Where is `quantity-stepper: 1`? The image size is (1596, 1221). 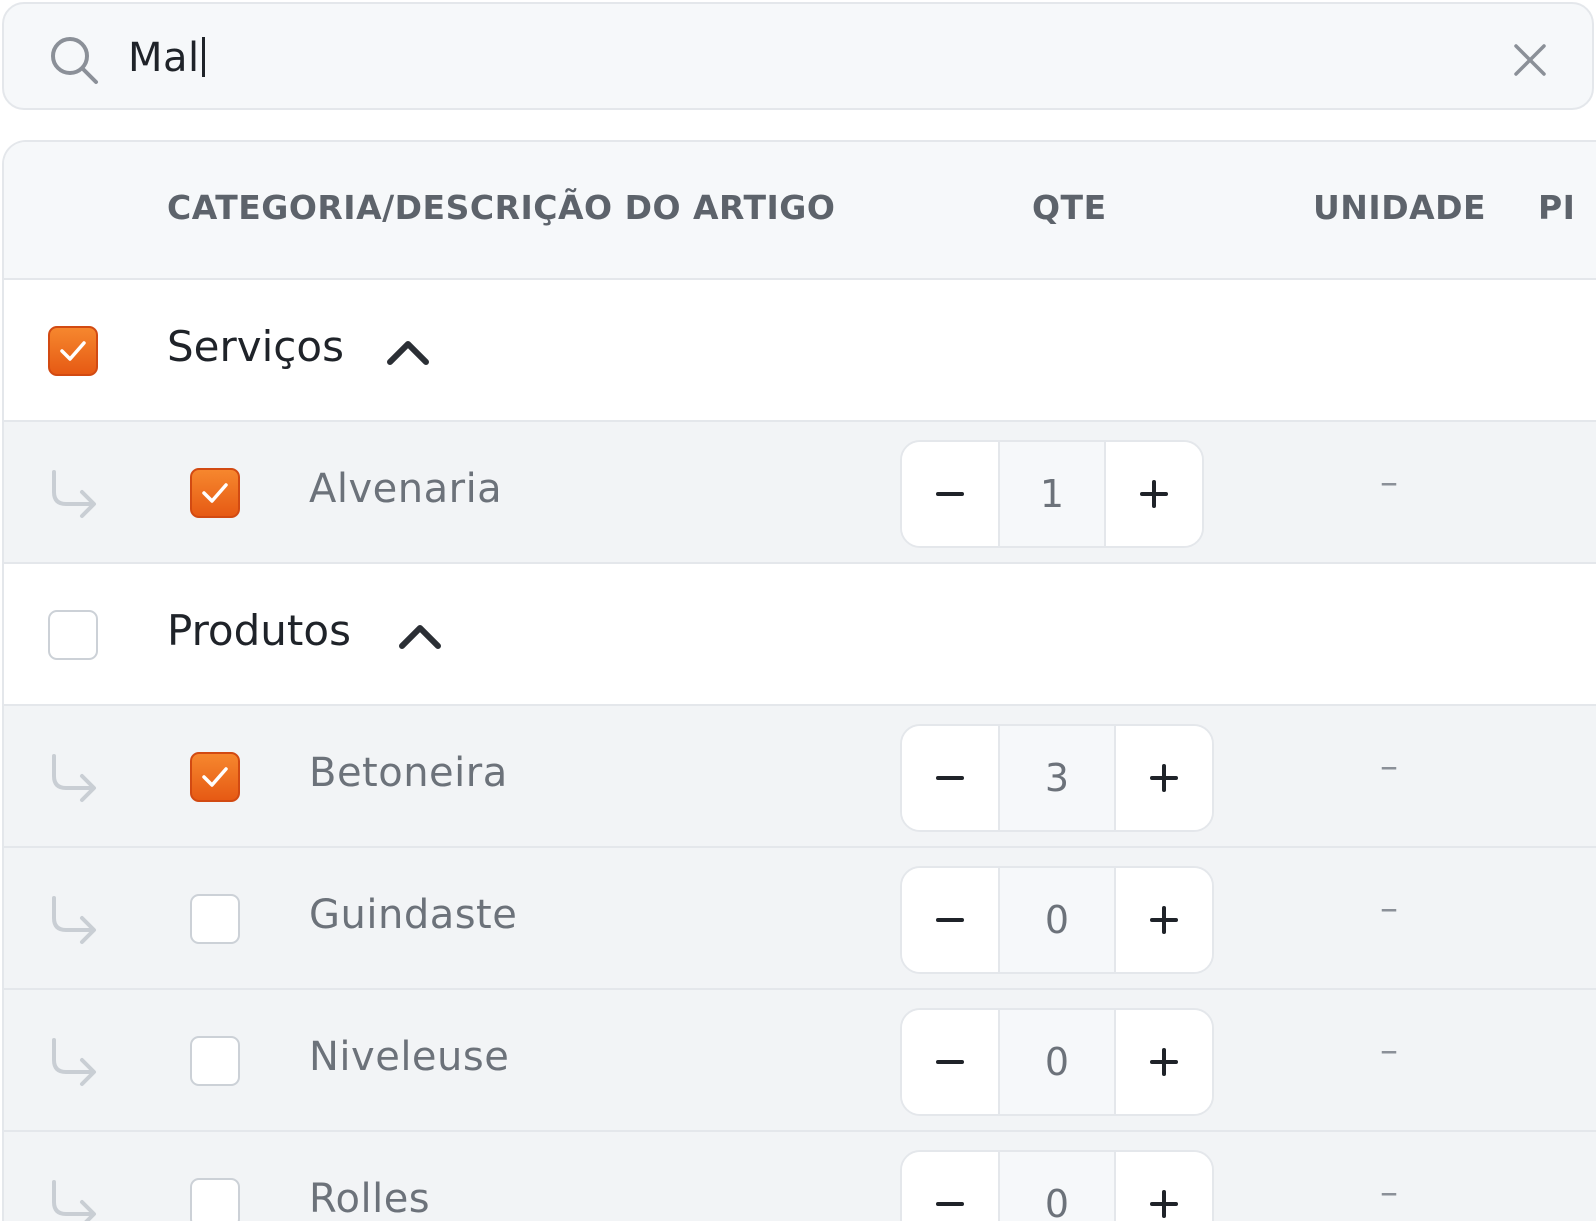 quantity-stepper: 1 is located at coordinates (1052, 494).